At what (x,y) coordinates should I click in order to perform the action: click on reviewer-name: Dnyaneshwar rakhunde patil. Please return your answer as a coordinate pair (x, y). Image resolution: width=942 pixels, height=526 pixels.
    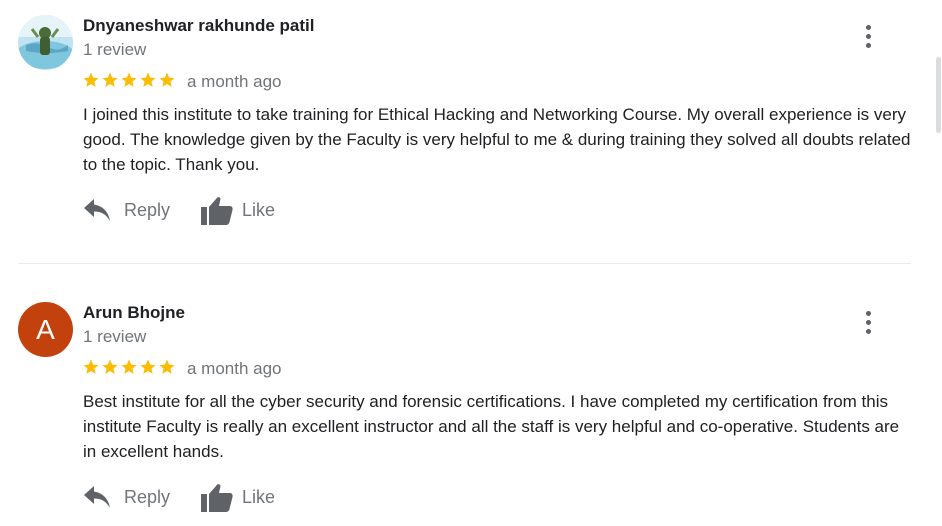
    Looking at the image, I should click on (198, 26).